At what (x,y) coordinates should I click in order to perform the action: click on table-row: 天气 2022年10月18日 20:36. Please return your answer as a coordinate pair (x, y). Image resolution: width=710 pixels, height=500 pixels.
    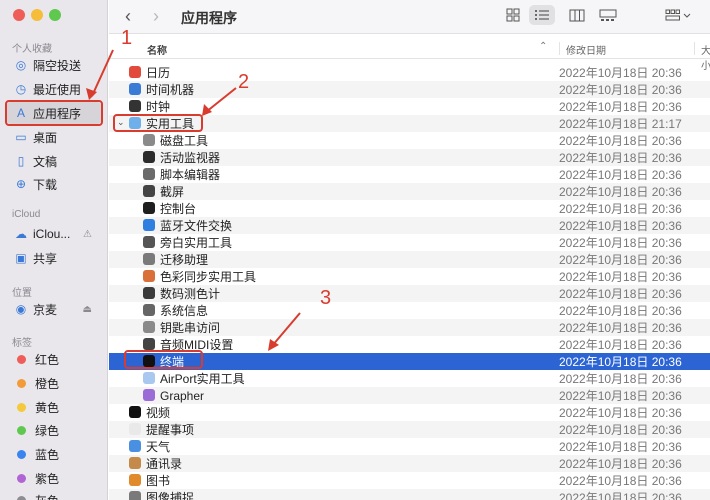
    Looking at the image, I should click on (409, 446).